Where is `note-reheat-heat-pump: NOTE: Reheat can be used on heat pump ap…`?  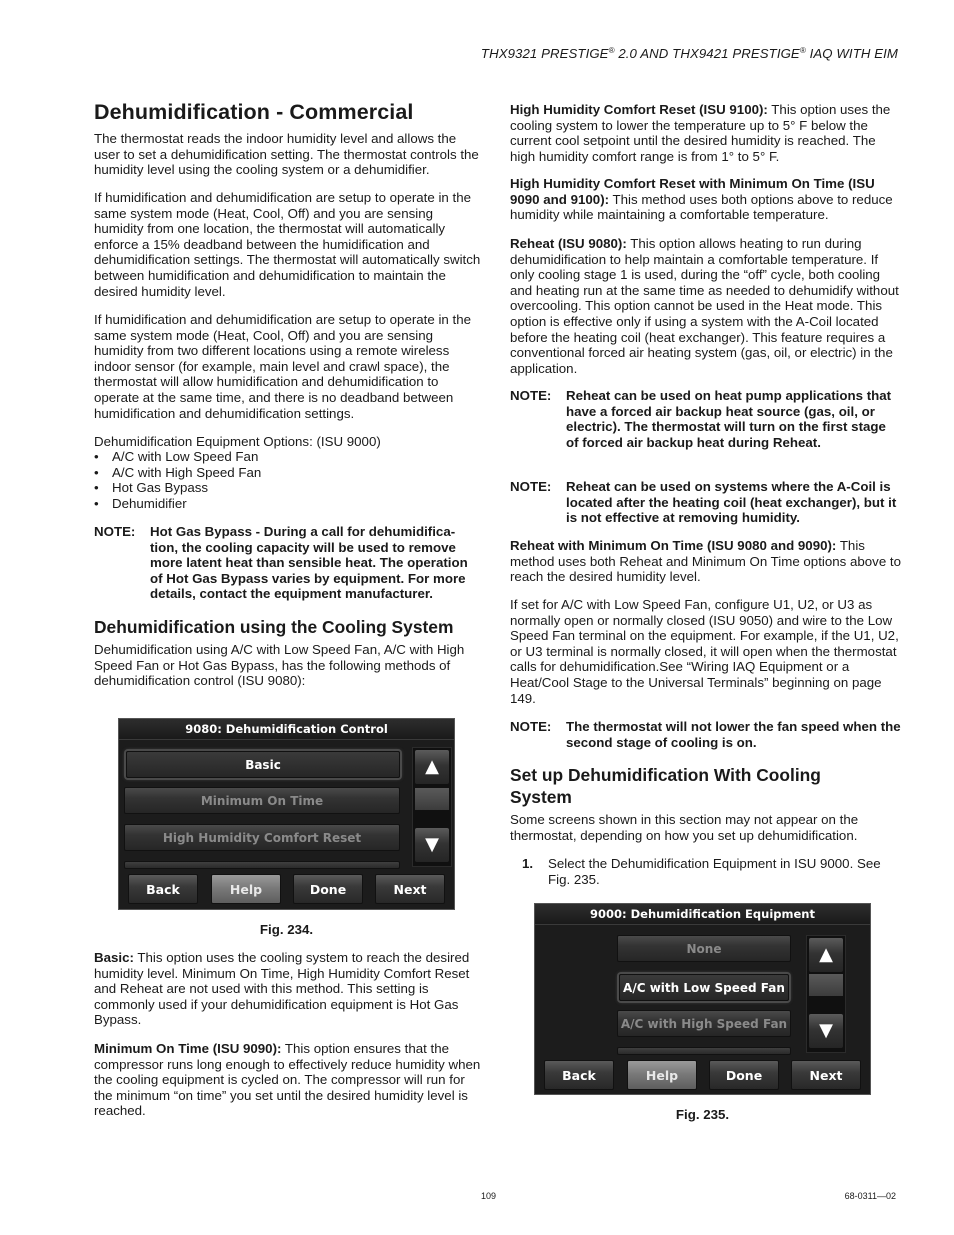 note-reheat-heat-pump: NOTE: Reheat can be used on heat pump ap… is located at coordinates (706, 419).